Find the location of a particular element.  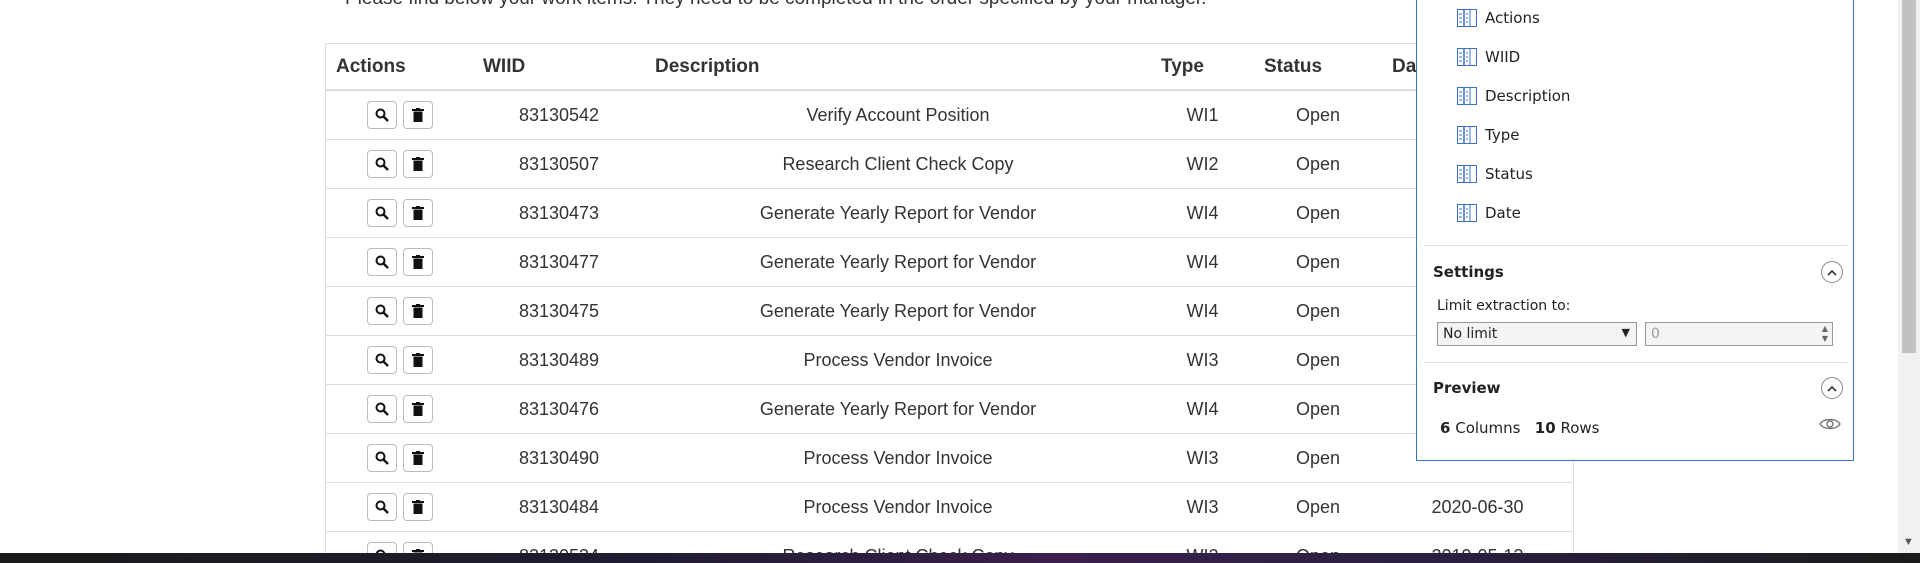

header-type: Type is located at coordinates (1202, 67).